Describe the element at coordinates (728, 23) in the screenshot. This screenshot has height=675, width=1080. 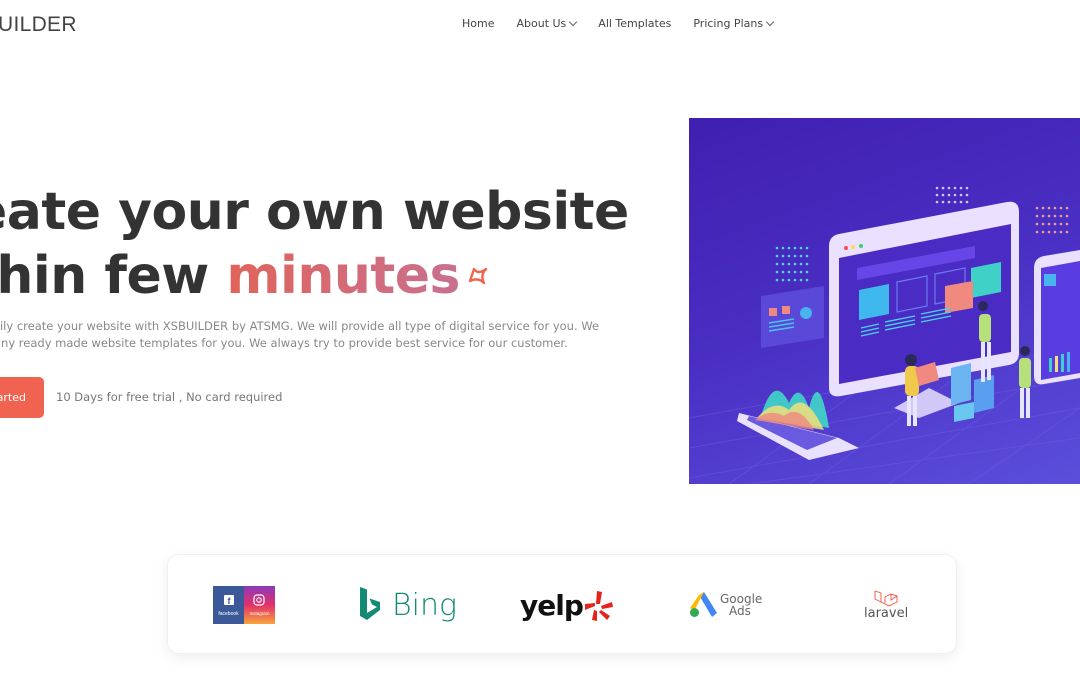
I see `nav-pricing-label: Pricing Plans` at that location.